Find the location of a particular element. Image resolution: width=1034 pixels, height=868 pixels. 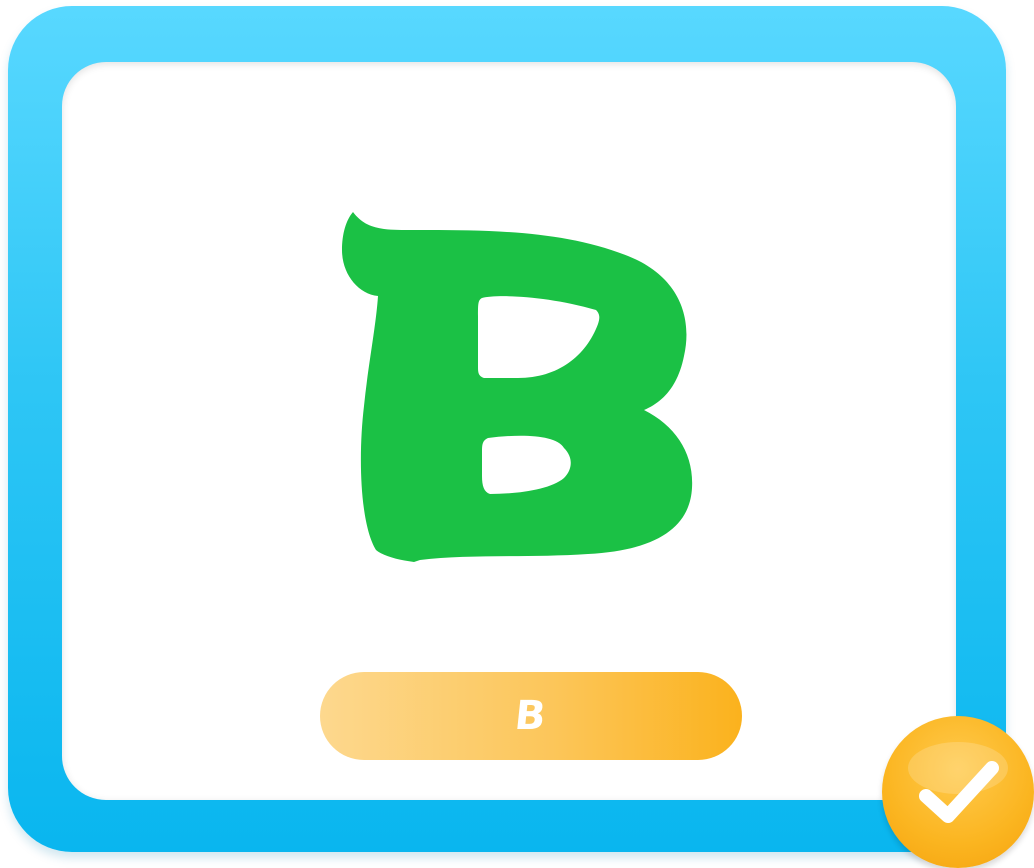

big-letter-b is located at coordinates (519, 388).